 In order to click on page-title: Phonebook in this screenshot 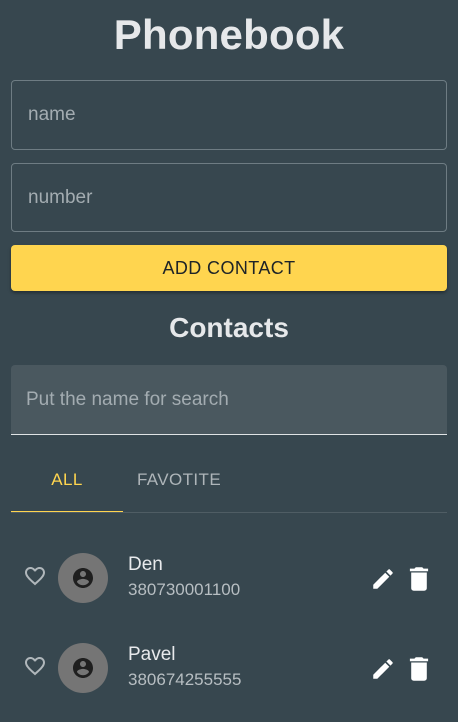, I will do `click(229, 34)`.